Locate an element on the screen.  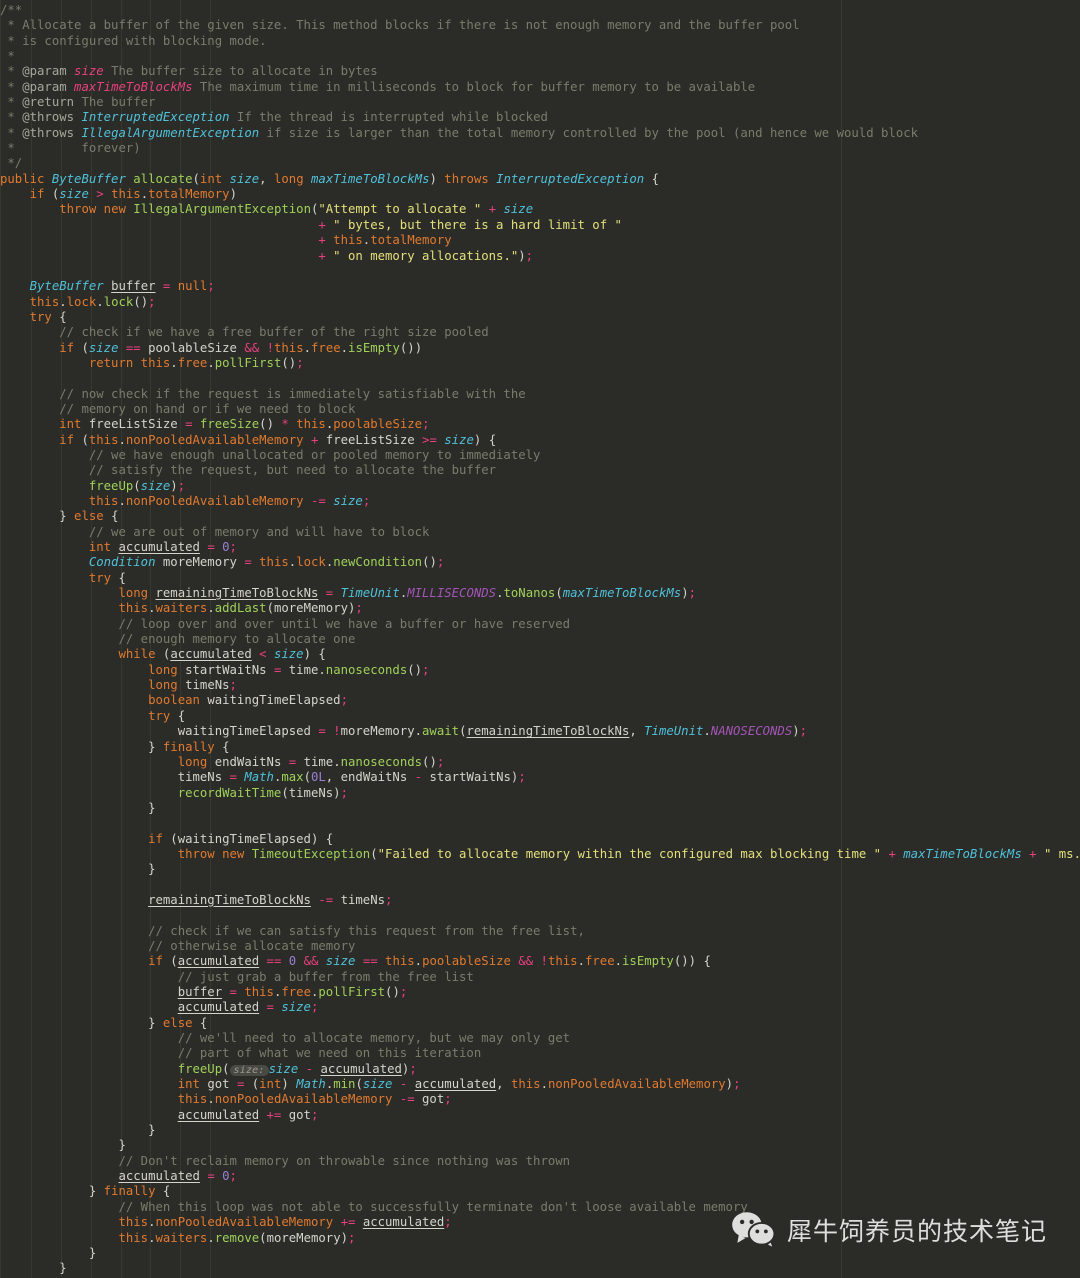
code-line: return this.free.pollFirst(); is located at coordinates (540, 363).